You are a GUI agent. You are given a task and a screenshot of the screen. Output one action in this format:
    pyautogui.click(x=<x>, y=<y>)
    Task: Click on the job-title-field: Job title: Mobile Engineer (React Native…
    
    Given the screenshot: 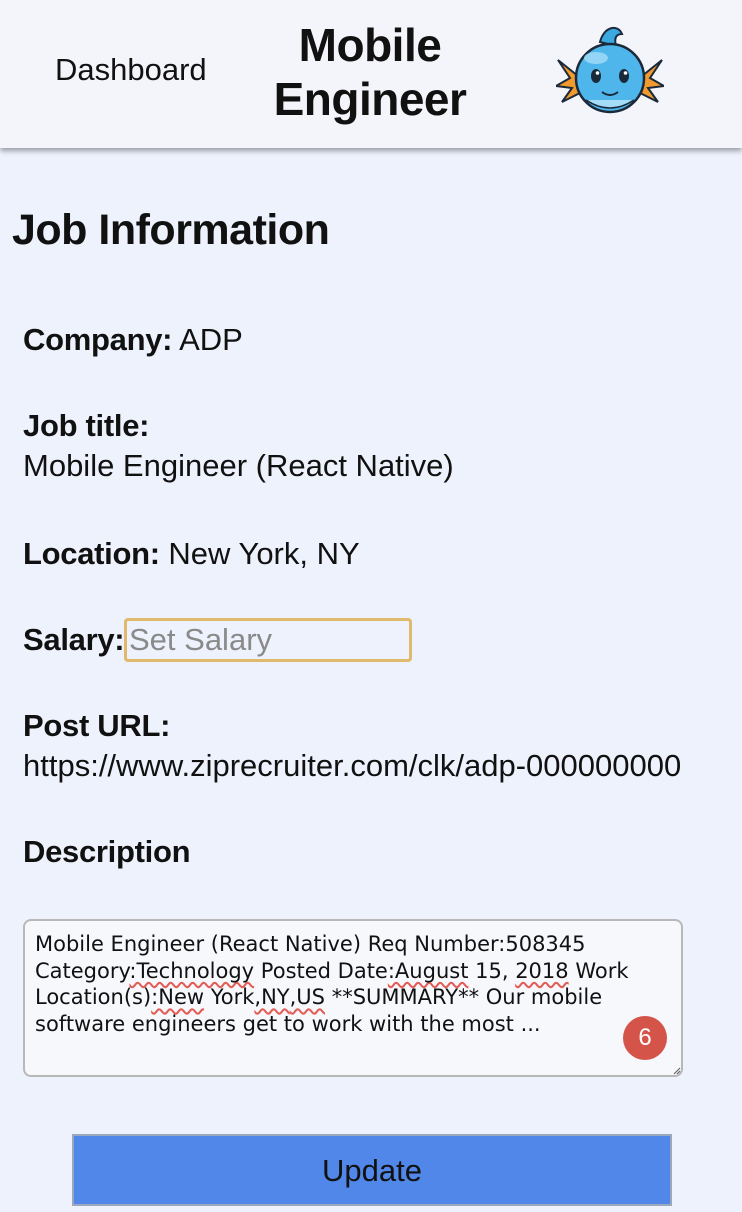 What is the action you would take?
    pyautogui.click(x=238, y=446)
    